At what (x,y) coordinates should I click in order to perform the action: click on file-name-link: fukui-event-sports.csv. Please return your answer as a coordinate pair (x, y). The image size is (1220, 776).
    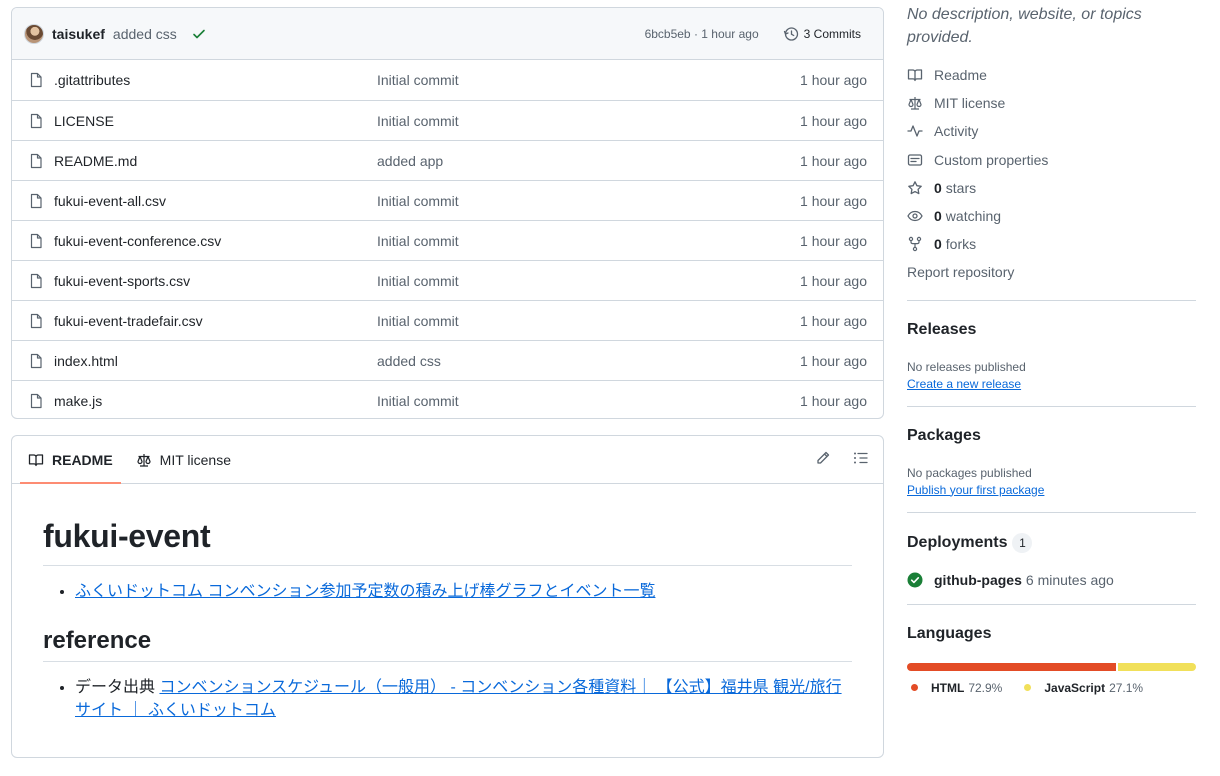
    Looking at the image, I should click on (215, 281).